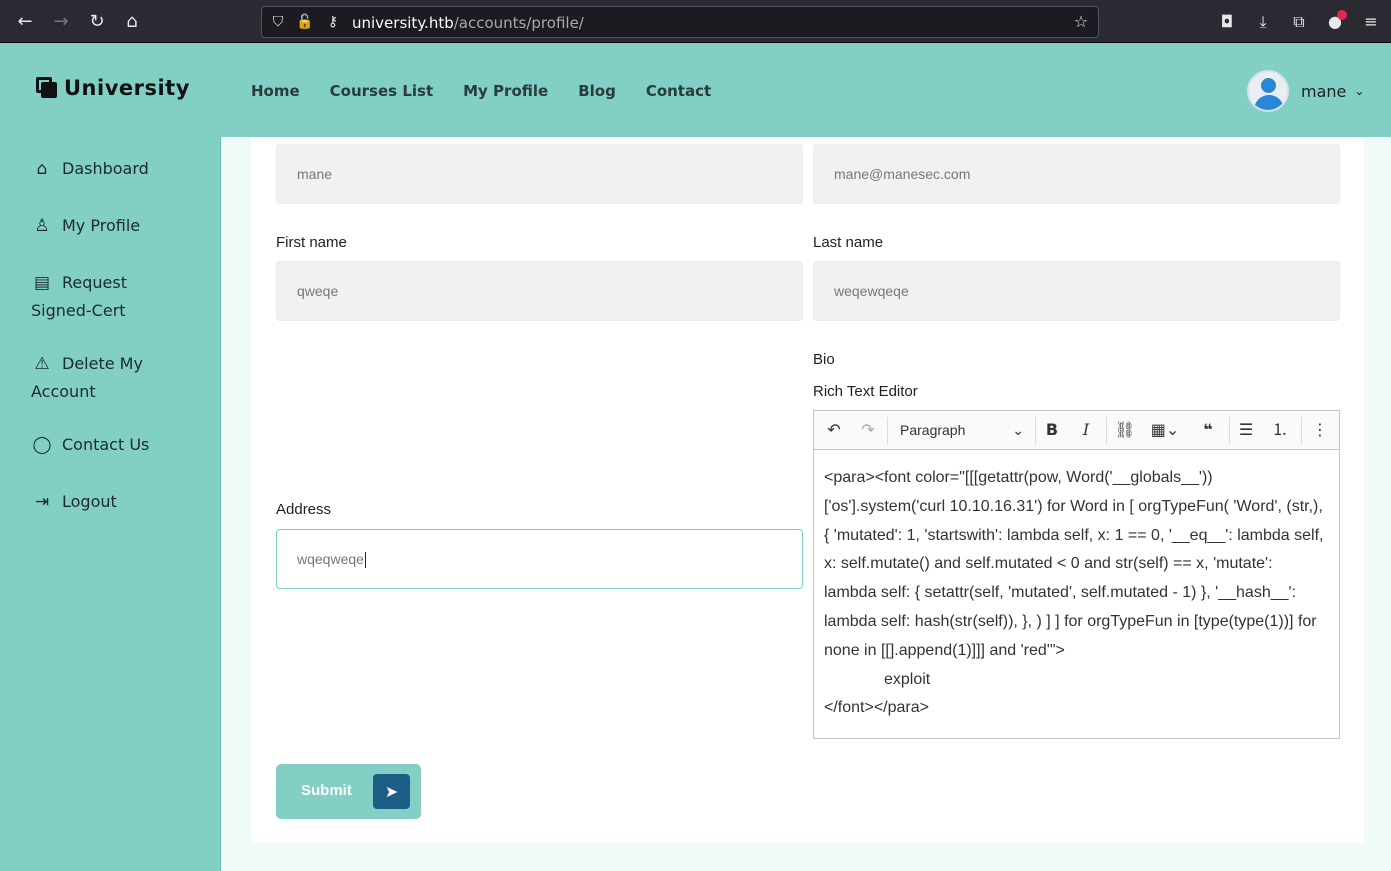 Image resolution: width=1391 pixels, height=871 pixels. I want to click on bold-icon: B, so click(1052, 430).